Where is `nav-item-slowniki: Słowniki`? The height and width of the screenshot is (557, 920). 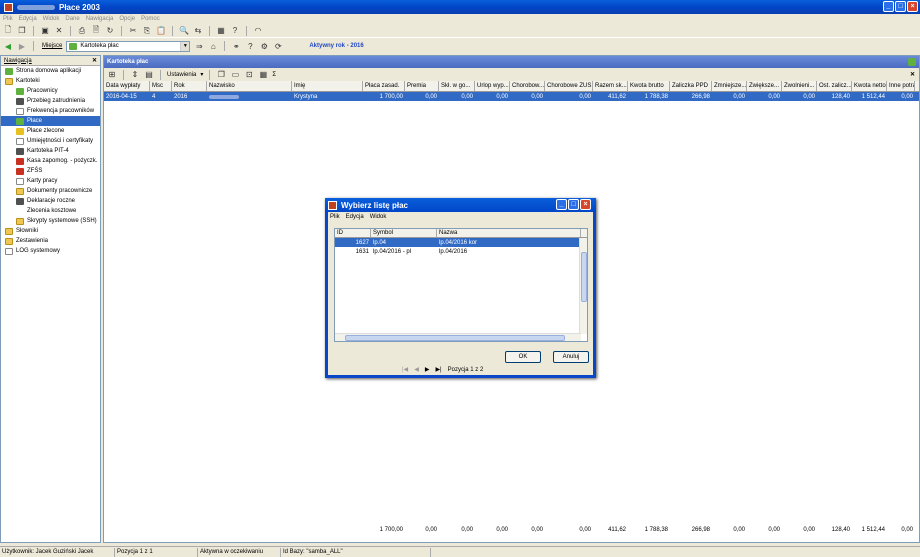
nav-item-slowniki: Słowniki is located at coordinates (50, 231).